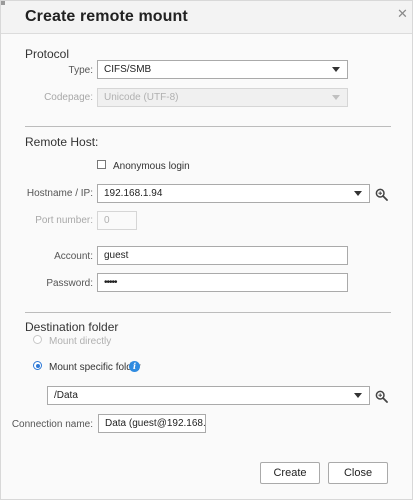  Describe the element at coordinates (80, 70) in the screenshot. I see `type-label: Type:` at that location.